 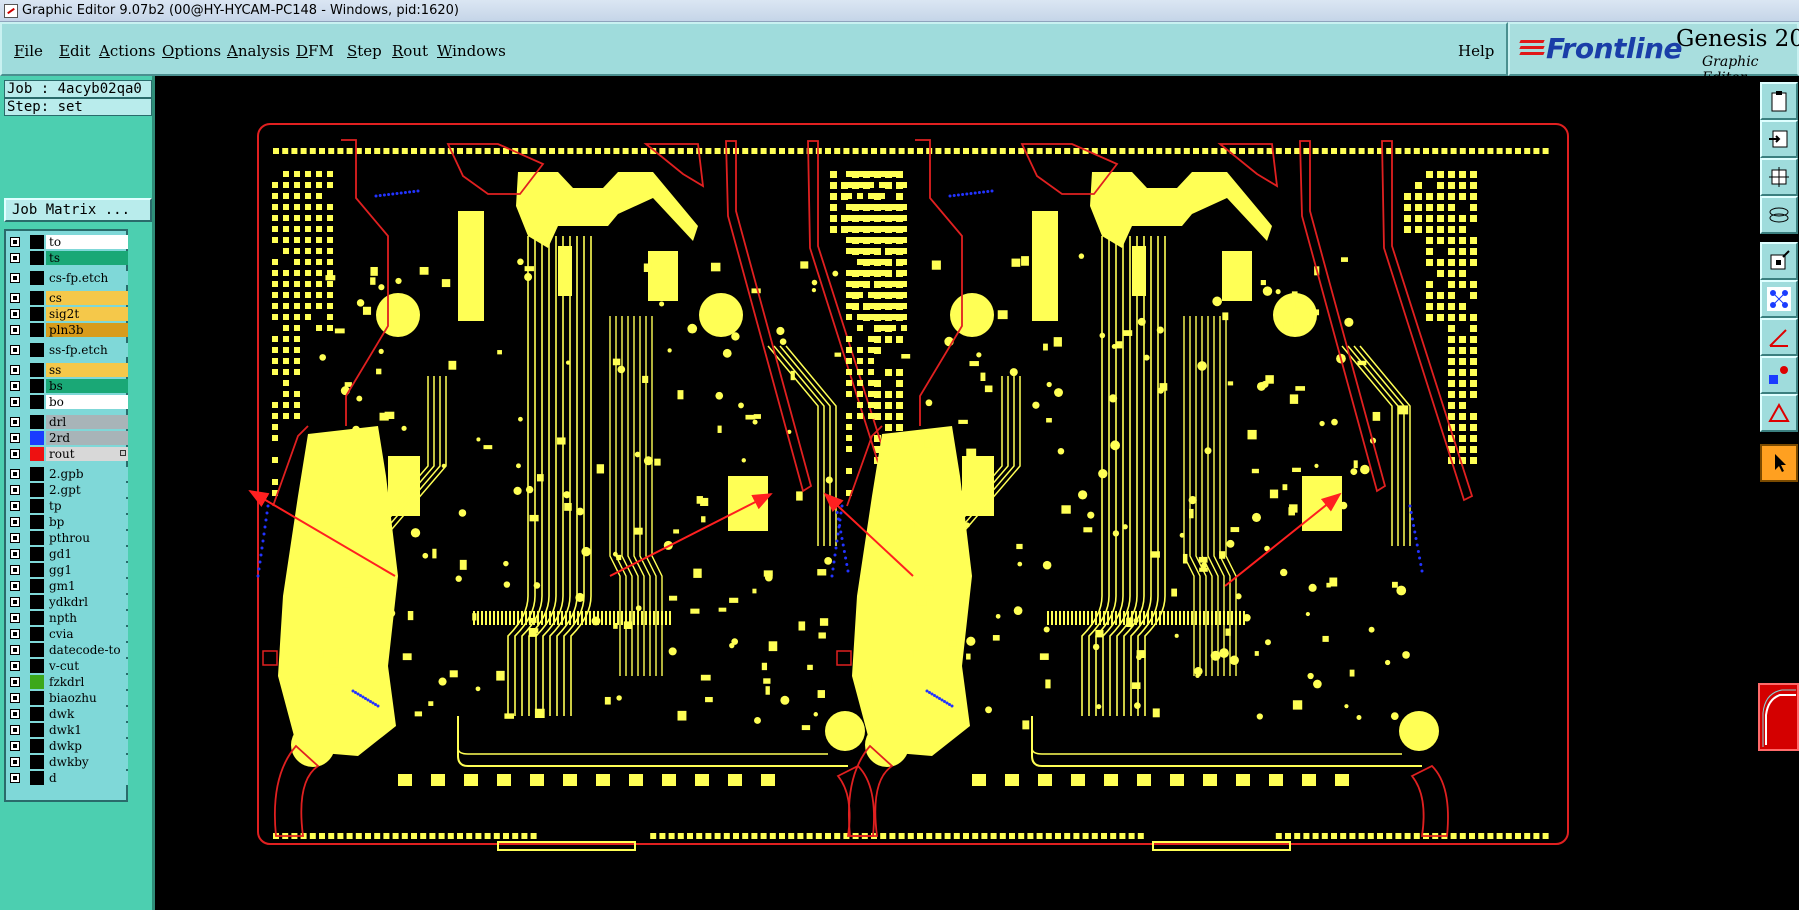 I want to click on layer-stack-tool-button, so click(x=1779, y=215).